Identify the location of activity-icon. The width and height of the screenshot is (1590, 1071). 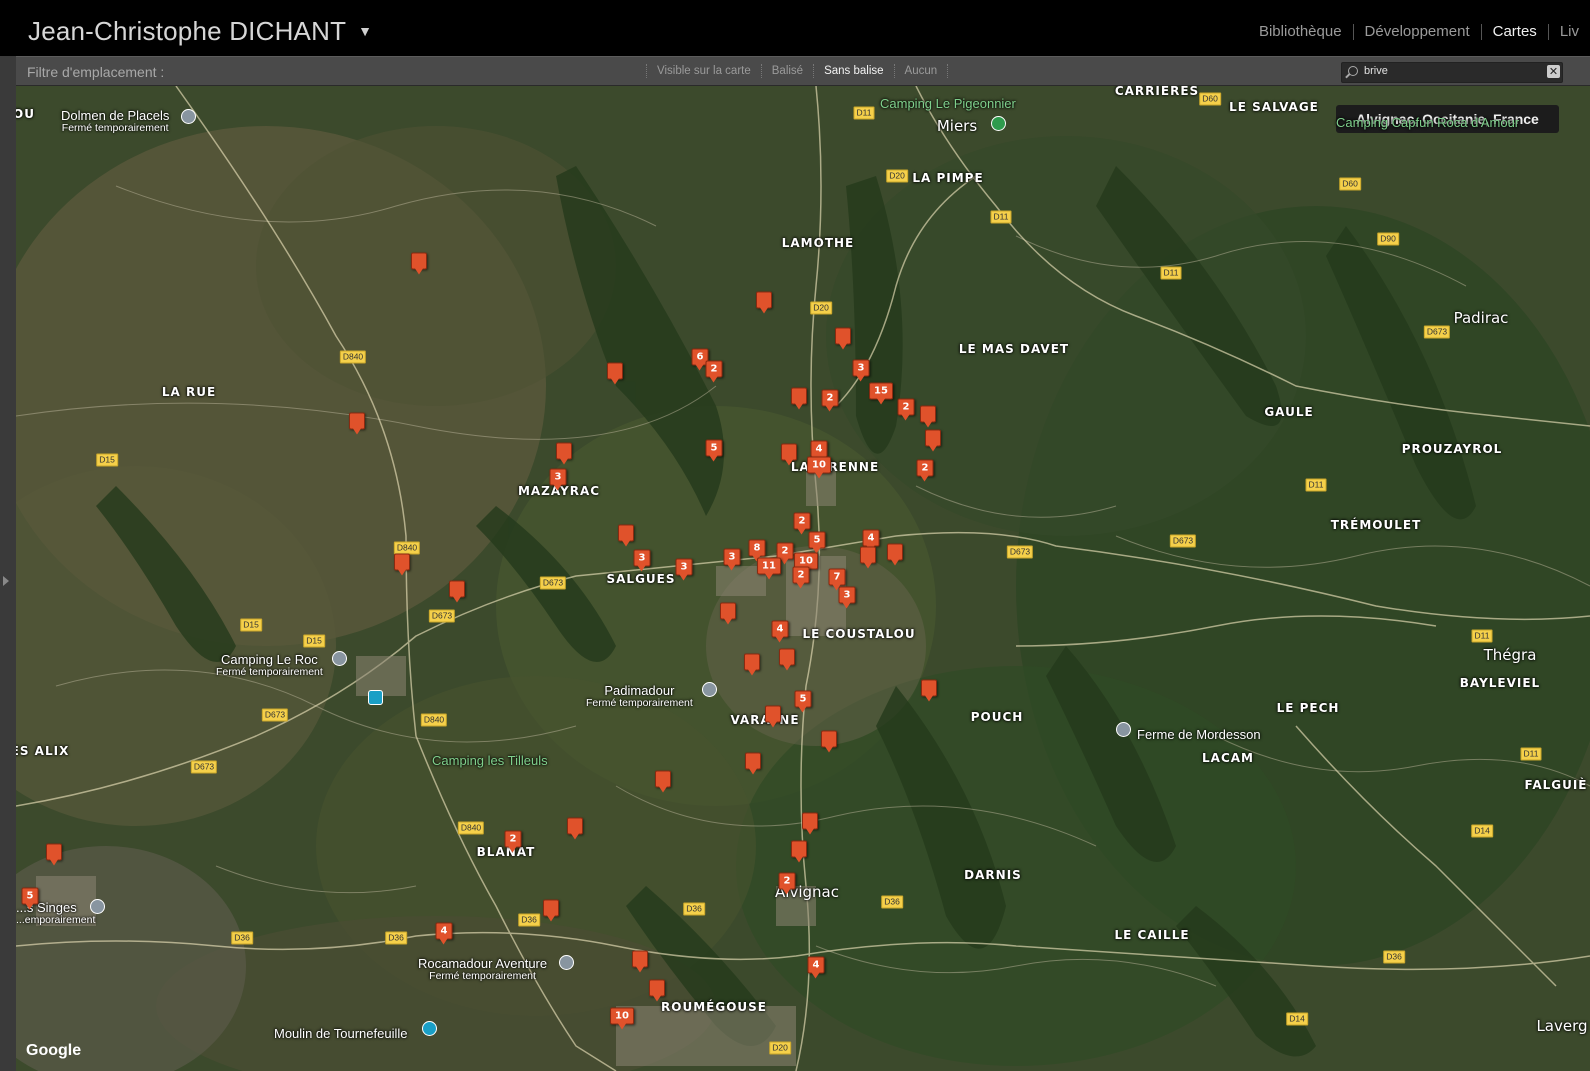
(566, 962).